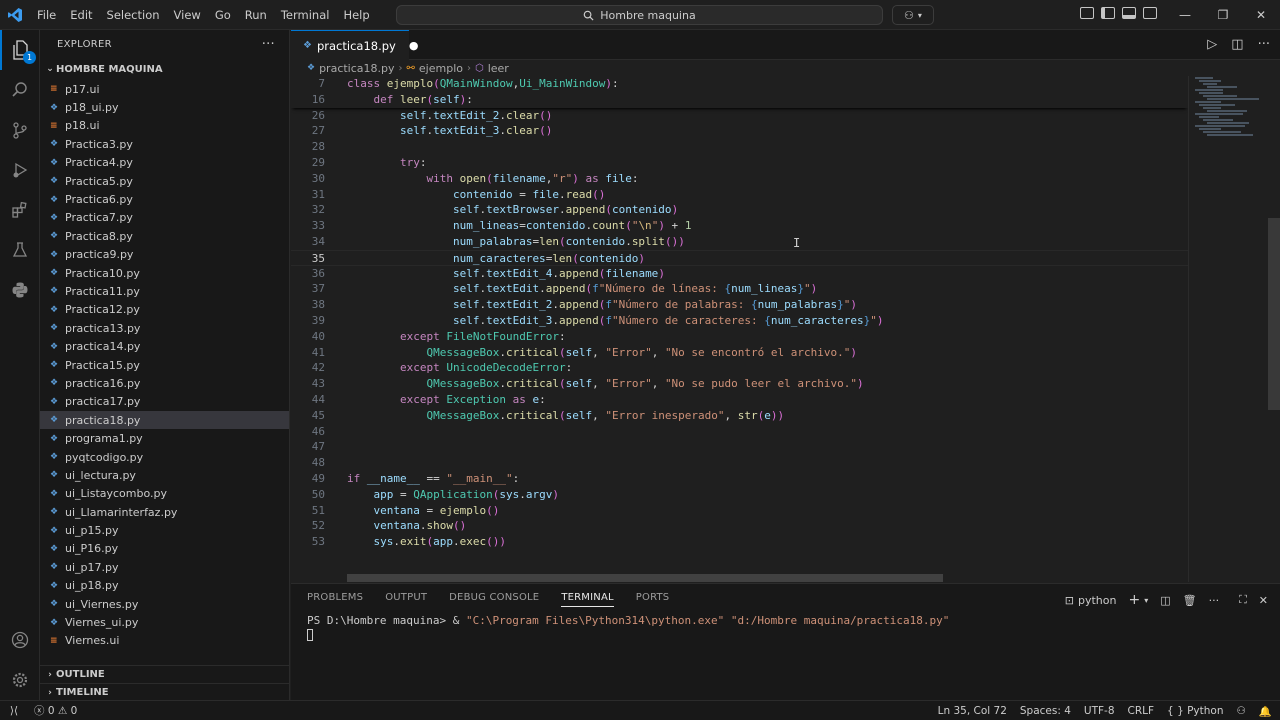 Image resolution: width=1280 pixels, height=720 pixels. Describe the element at coordinates (164, 236) in the screenshot. I see `file-item: ❖ Practica8.py` at that location.